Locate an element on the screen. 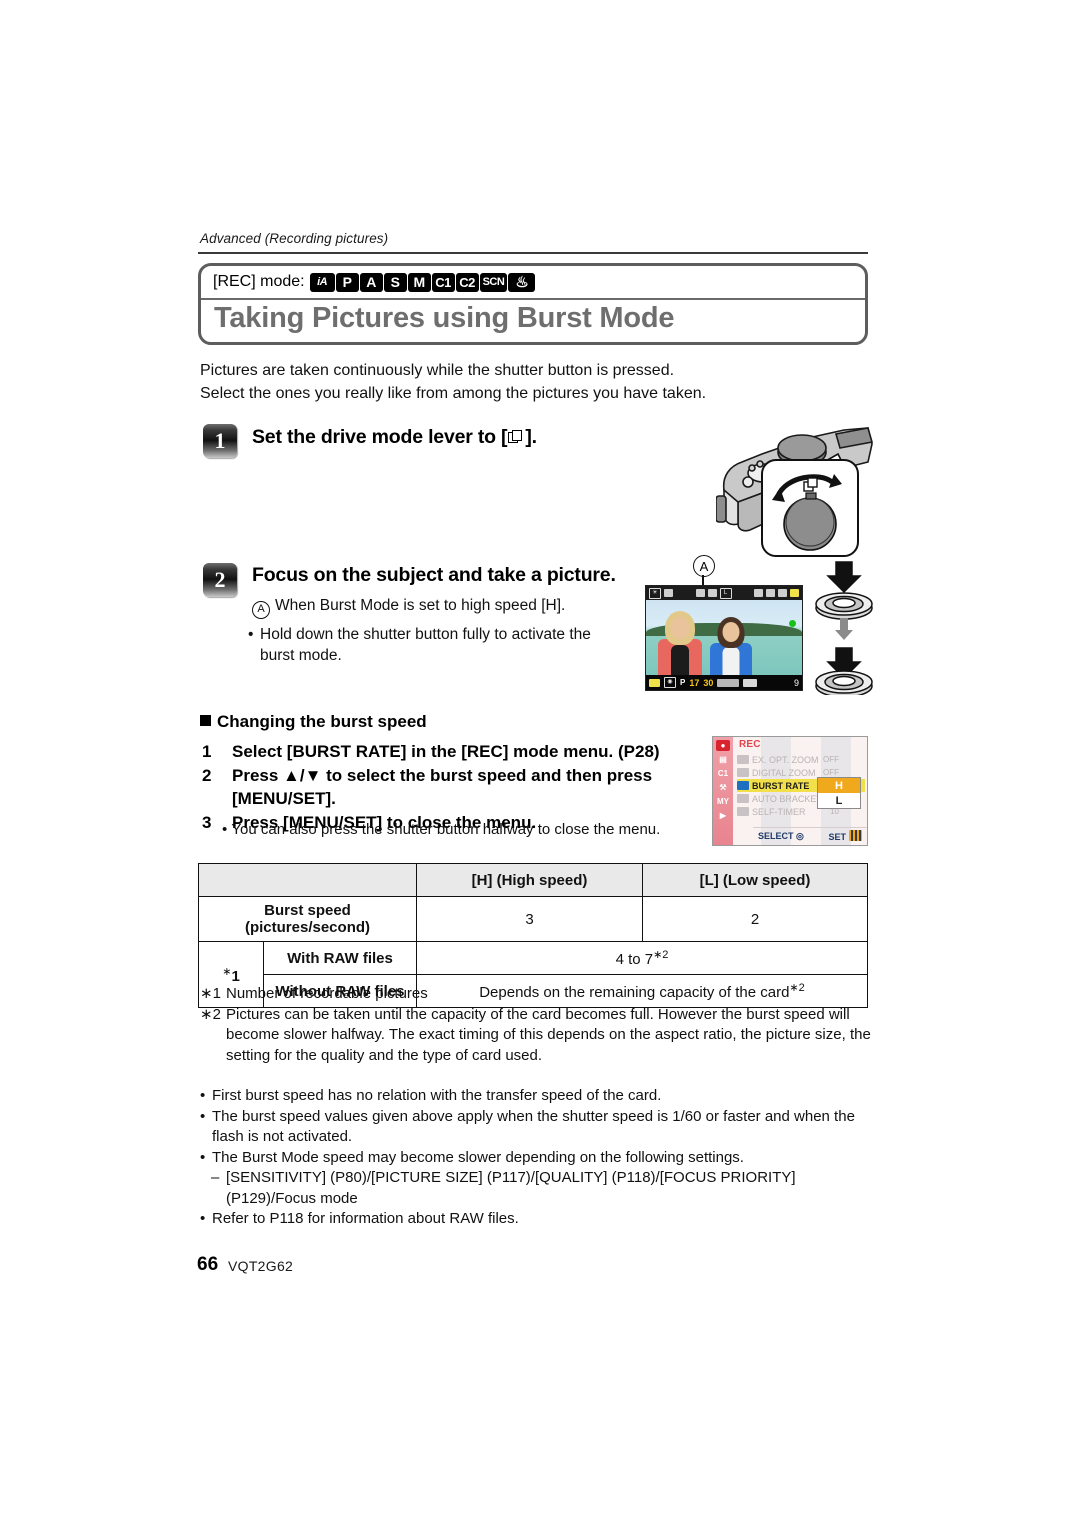 This screenshot has width=1080, height=1526. callout-a-marker: A is located at coordinates (261, 609).